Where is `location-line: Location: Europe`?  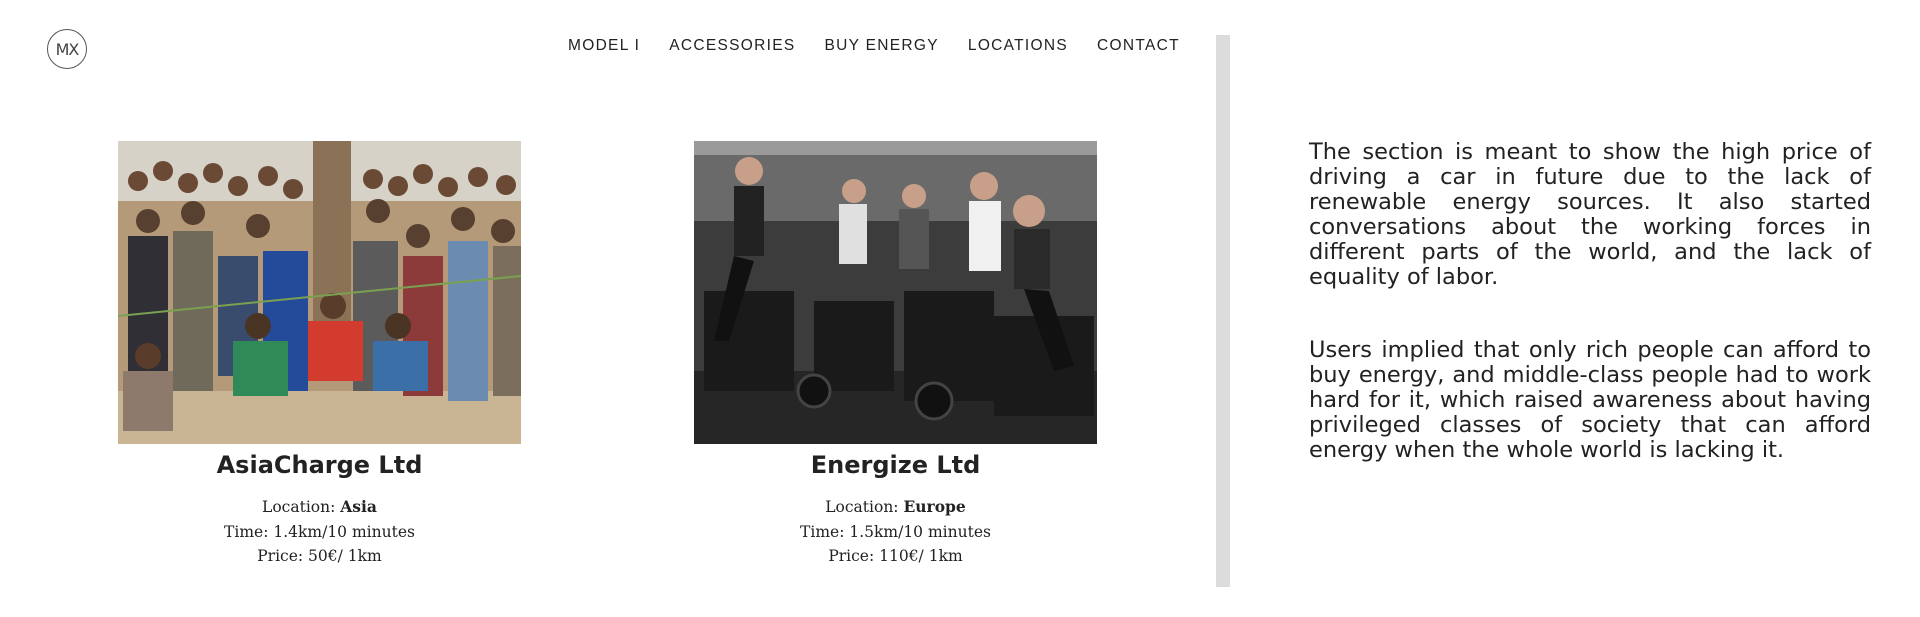 location-line: Location: Europe is located at coordinates (895, 507).